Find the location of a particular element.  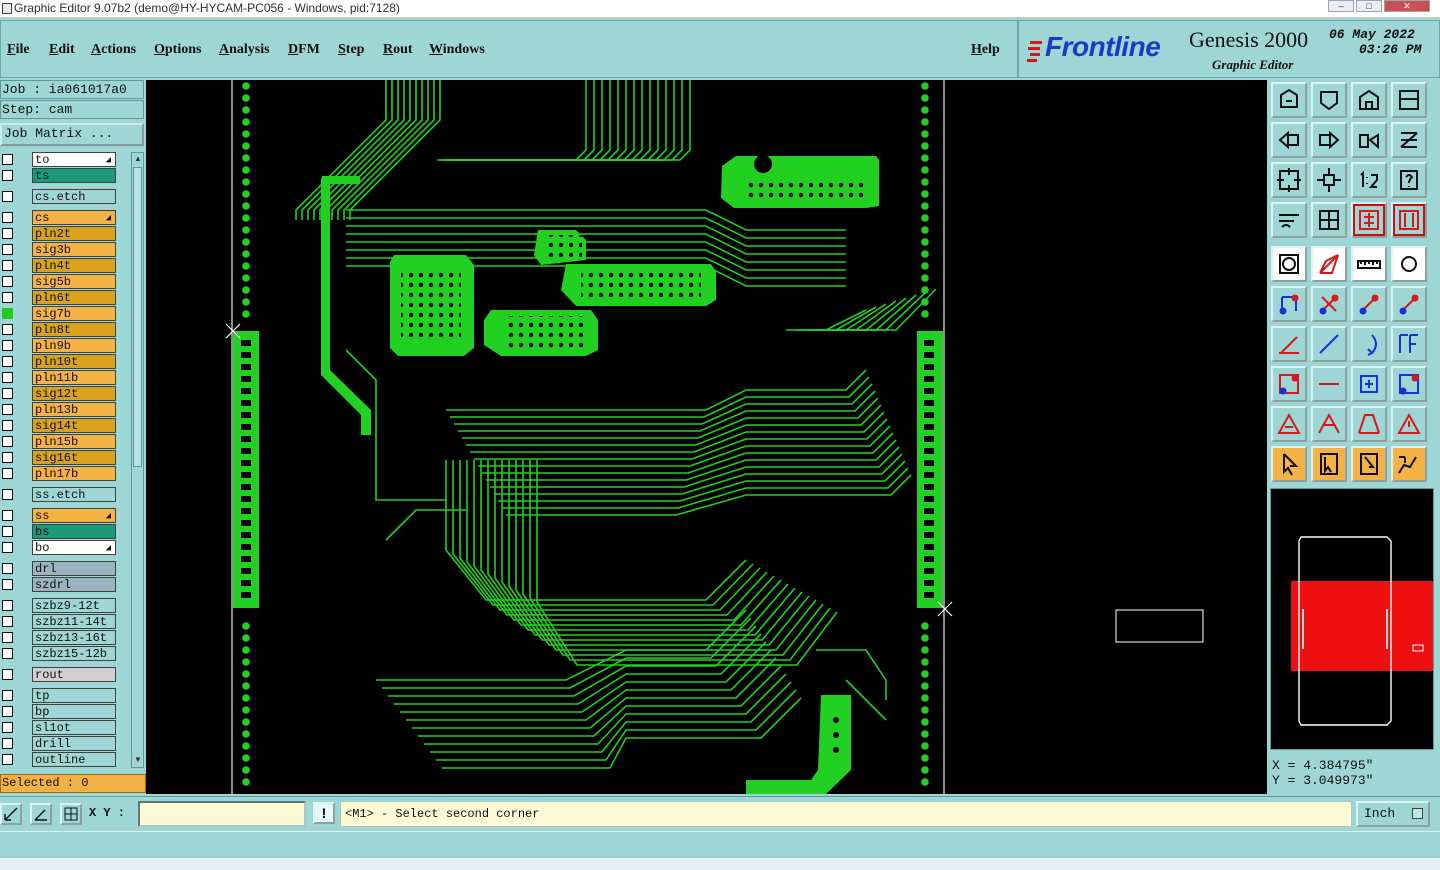

layer-name: szbz9-12t is located at coordinates (74, 605).